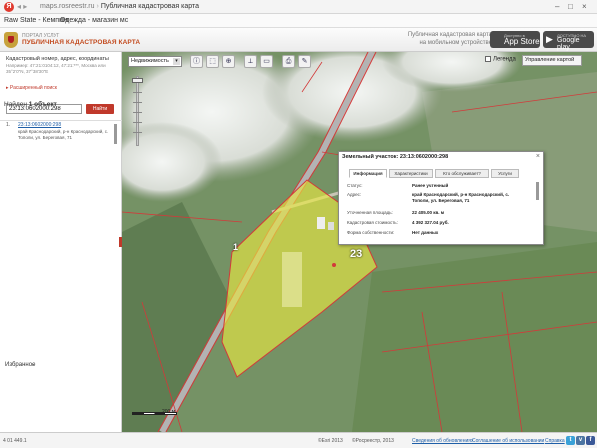  What do you see at coordinates (81, 42) in the screenshot?
I see `portal-title: ПУБЛИЧНАЯ КАДАСТРОВАЯ КАРТА` at bounding box center [81, 42].